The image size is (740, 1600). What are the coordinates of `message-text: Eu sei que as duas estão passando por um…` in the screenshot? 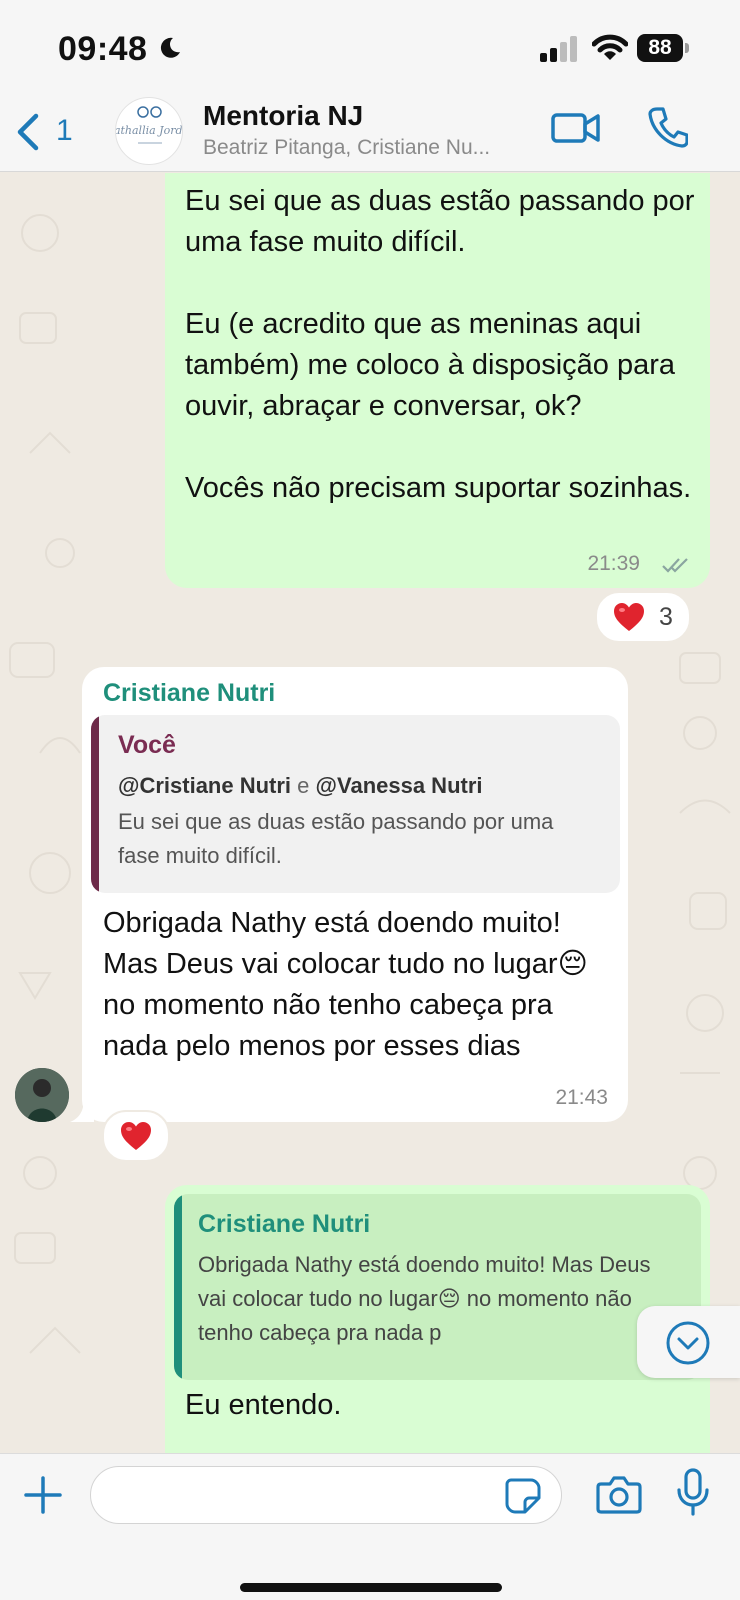 It's located at (440, 344).